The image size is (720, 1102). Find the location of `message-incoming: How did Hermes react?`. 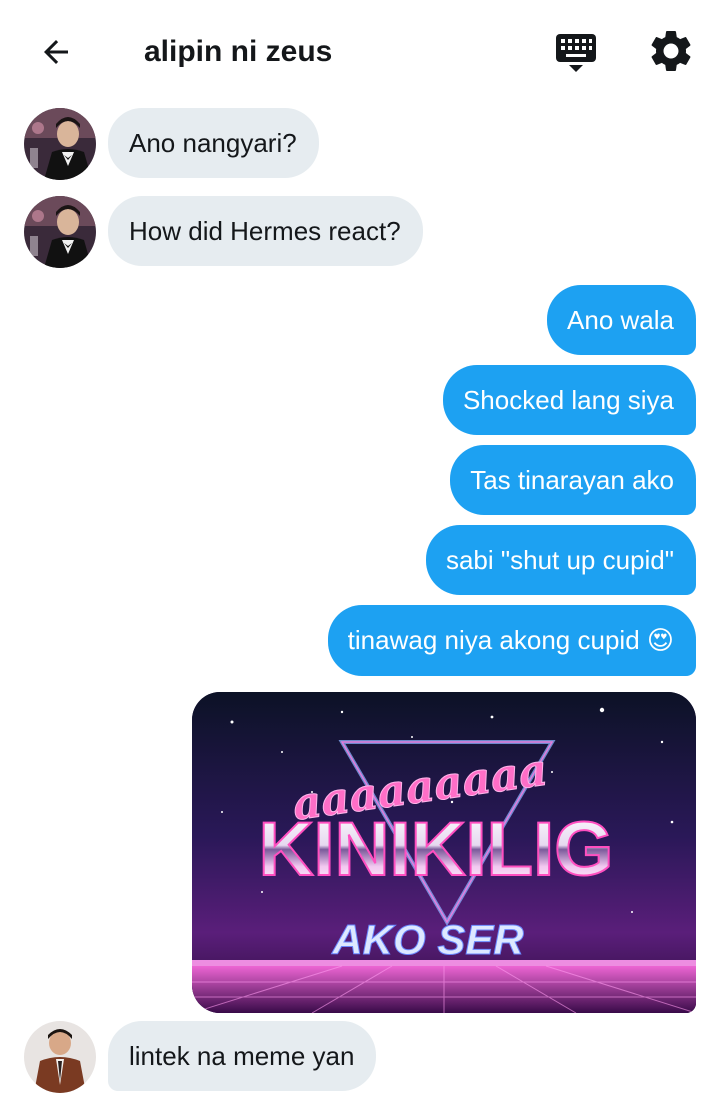

message-incoming: How did Hermes react? is located at coordinates (265, 231).